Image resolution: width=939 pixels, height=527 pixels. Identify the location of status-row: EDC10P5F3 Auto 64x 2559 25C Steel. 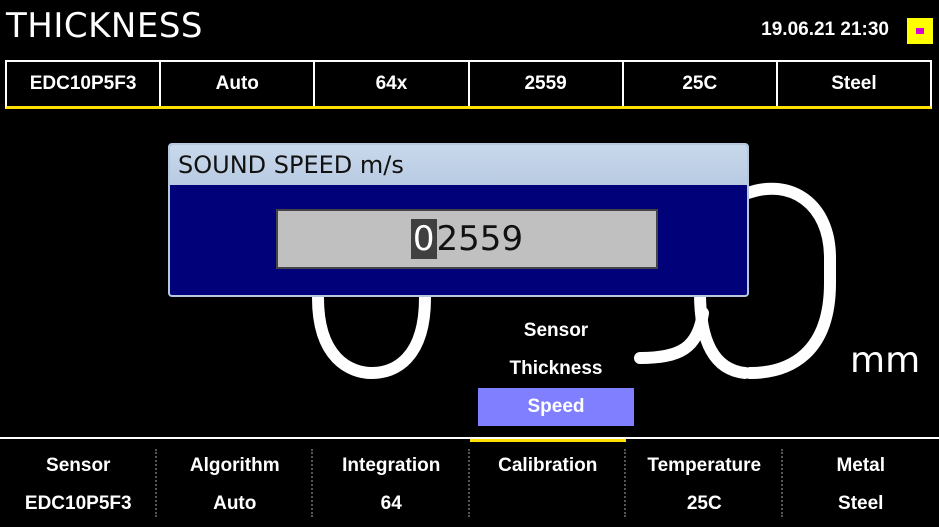
(468, 84).